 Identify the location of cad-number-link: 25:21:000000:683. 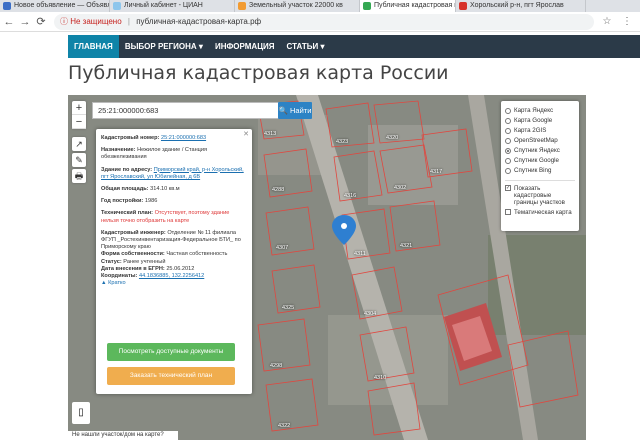
(183, 138).